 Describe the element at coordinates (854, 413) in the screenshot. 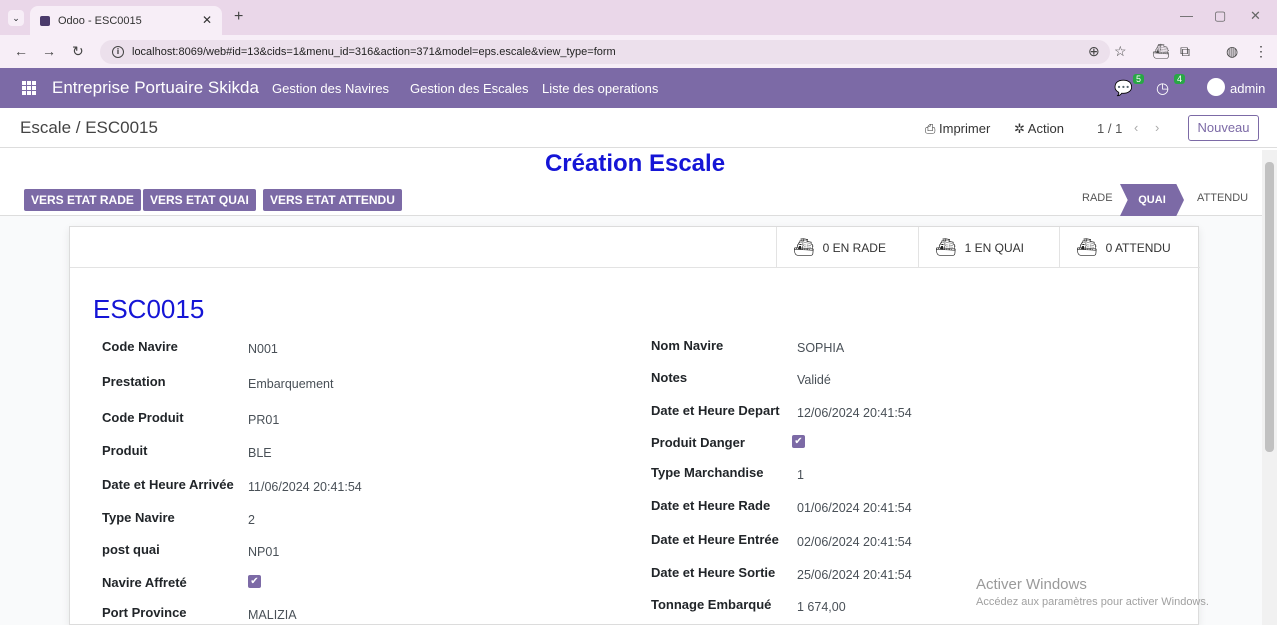

I see `date-depart-field: 12/06/2024 20:41:54` at that location.